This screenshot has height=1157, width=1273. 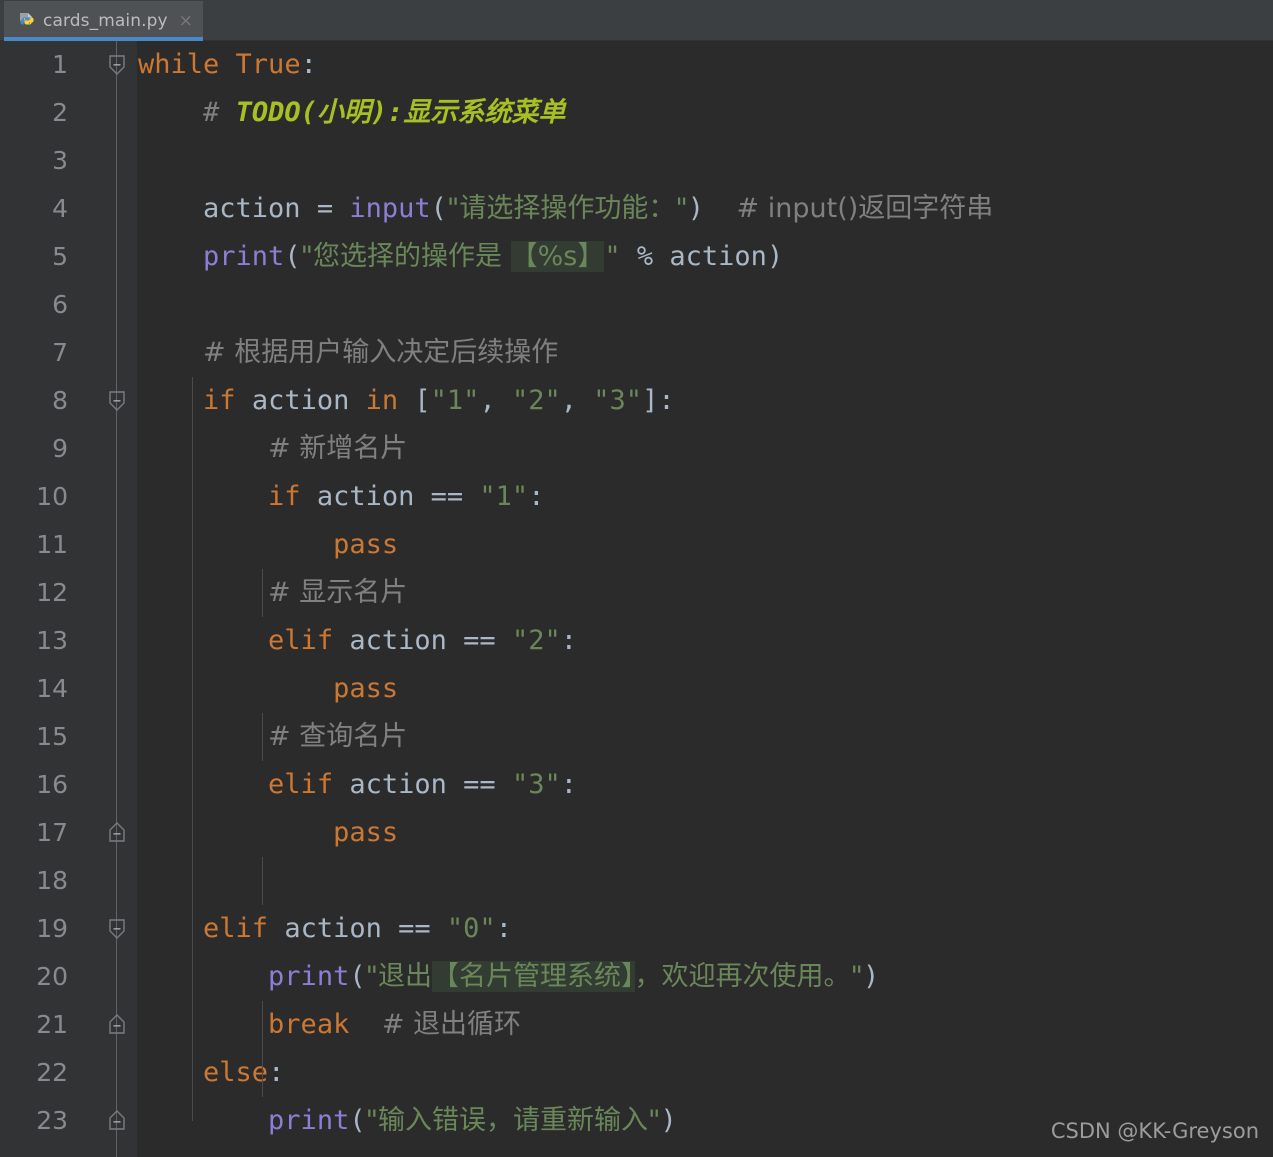 What do you see at coordinates (400, 112) in the screenshot?
I see `token-todo-comment: TODO(小明):显示系统菜单` at bounding box center [400, 112].